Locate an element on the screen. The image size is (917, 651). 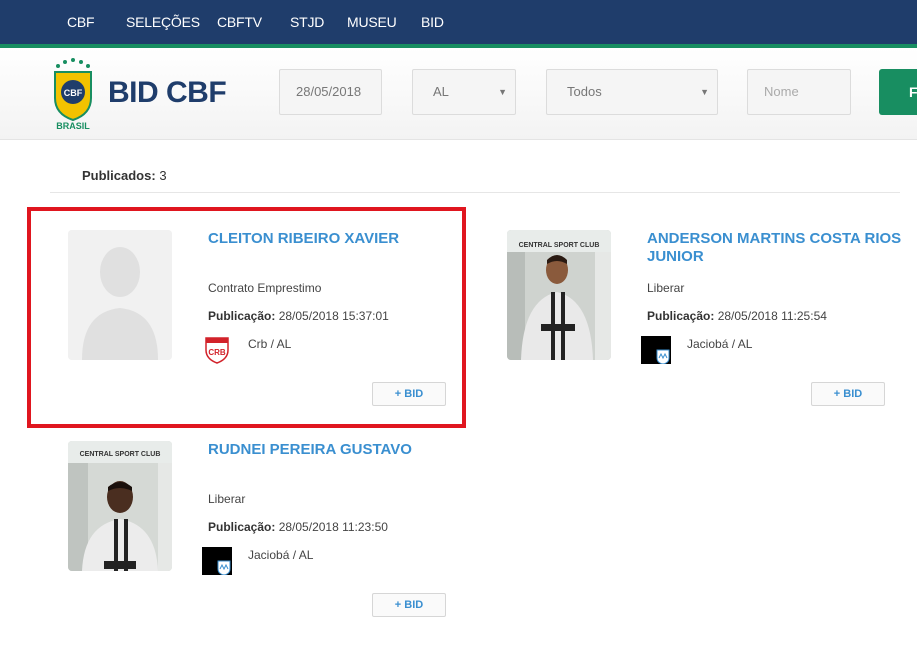
nav-selecoes: SELEÇÕES is located at coordinates (163, 22).